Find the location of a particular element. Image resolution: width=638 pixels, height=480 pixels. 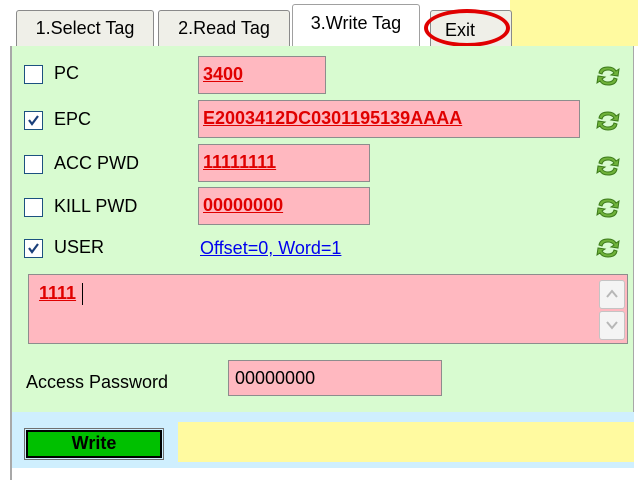

access-password-label: Access Password is located at coordinates (97, 382).